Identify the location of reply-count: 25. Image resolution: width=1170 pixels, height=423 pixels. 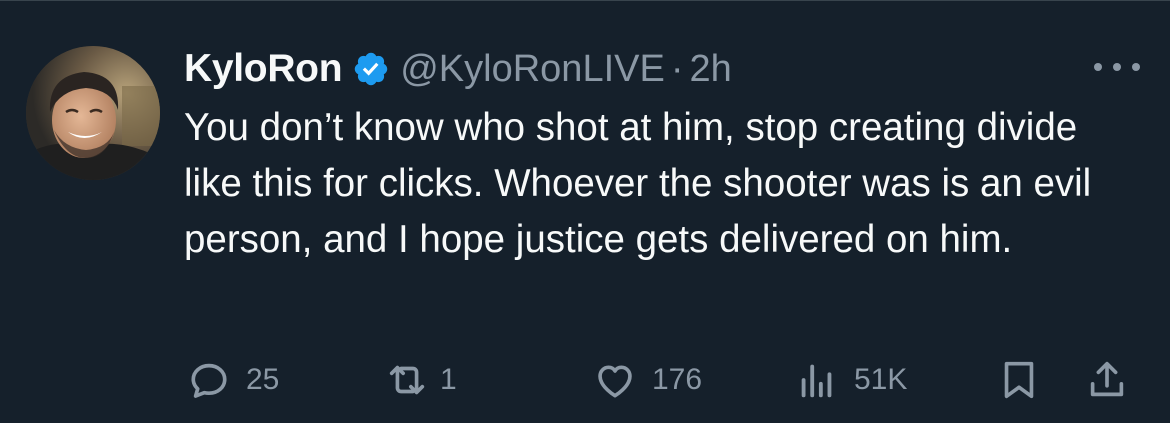
(263, 379).